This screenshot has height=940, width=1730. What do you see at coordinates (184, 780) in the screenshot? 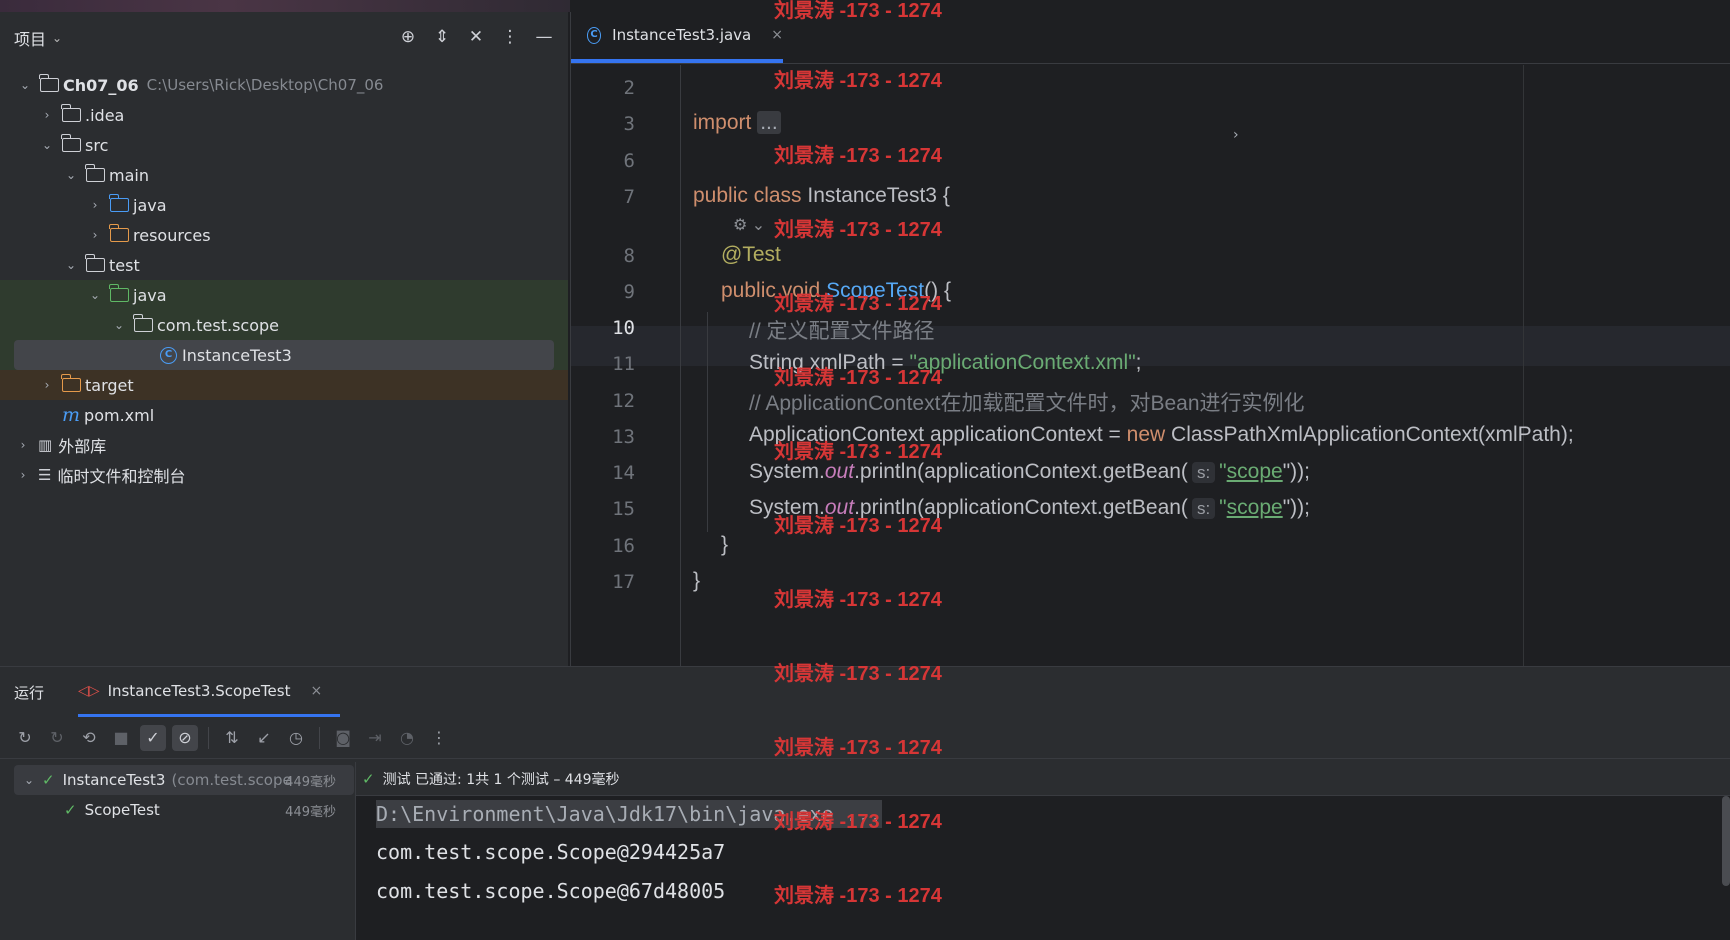
I see `test-suite-row: ⌄ ✓ InstanceTest3 (com.test.scope 449毫秒` at bounding box center [184, 780].